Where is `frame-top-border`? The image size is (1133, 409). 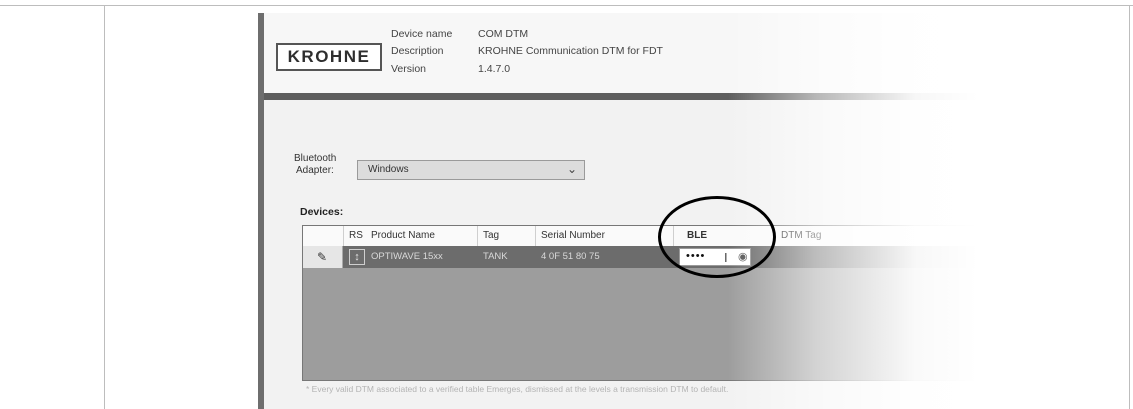
frame-top-border is located at coordinates (566, 5).